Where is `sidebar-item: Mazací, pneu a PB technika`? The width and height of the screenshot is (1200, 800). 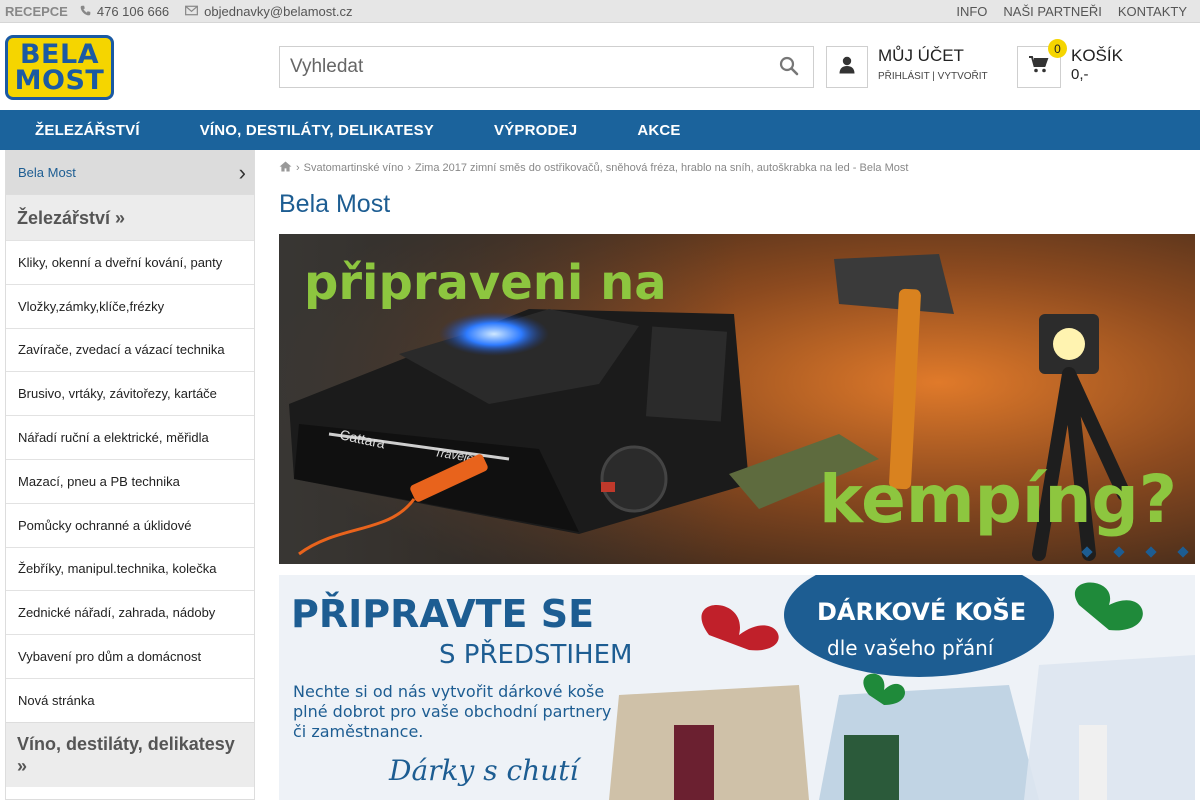
sidebar-item: Mazací, pneu a PB technika is located at coordinates (130, 480).